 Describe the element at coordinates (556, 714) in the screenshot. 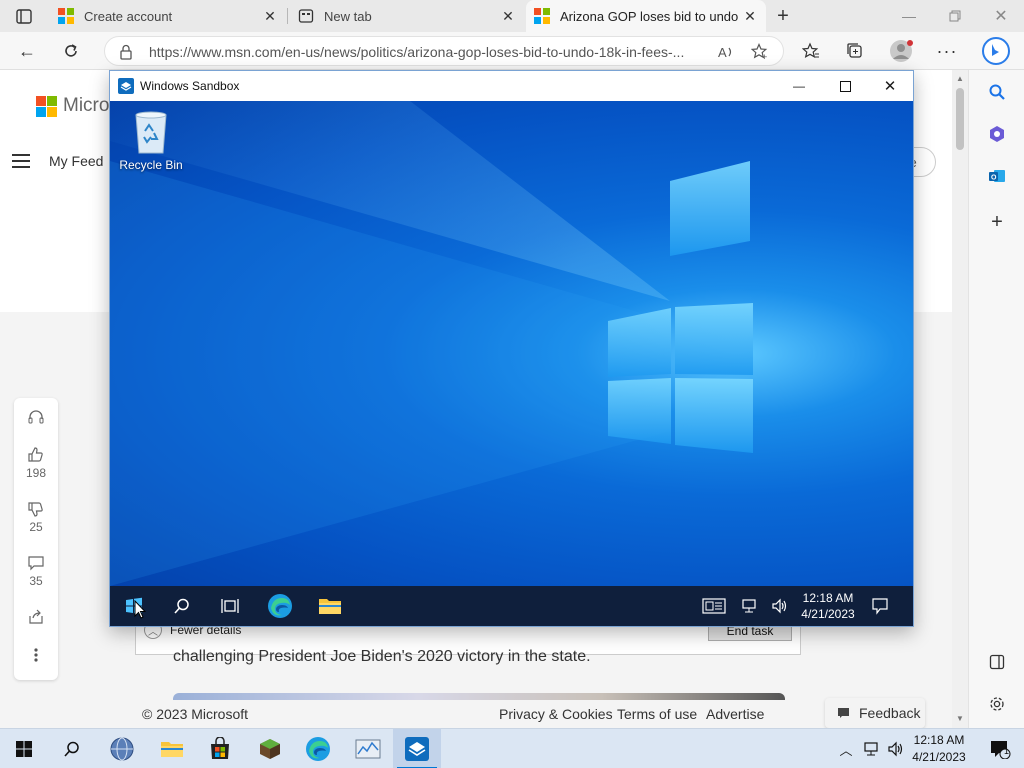

I see `privacy-link: Privacy & Cookies` at that location.